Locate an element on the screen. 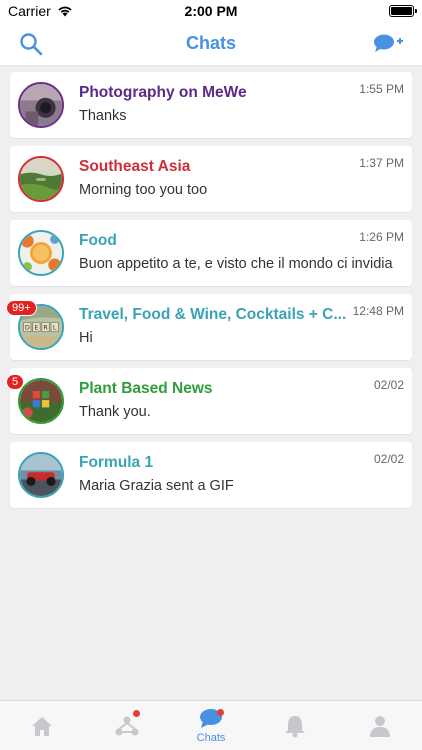 The image size is (422, 750). chat-name: Formula 1 is located at coordinates (116, 462).